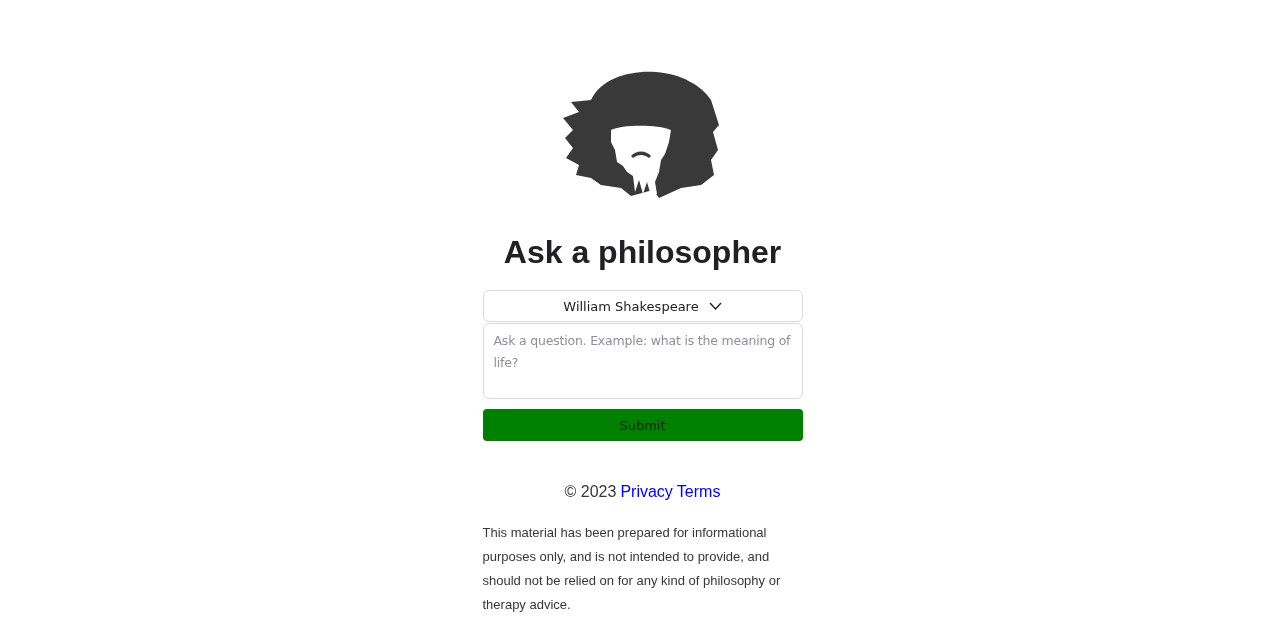 The image size is (1285, 633). Describe the element at coordinates (715, 306) in the screenshot. I see `chevron-down-icon` at that location.